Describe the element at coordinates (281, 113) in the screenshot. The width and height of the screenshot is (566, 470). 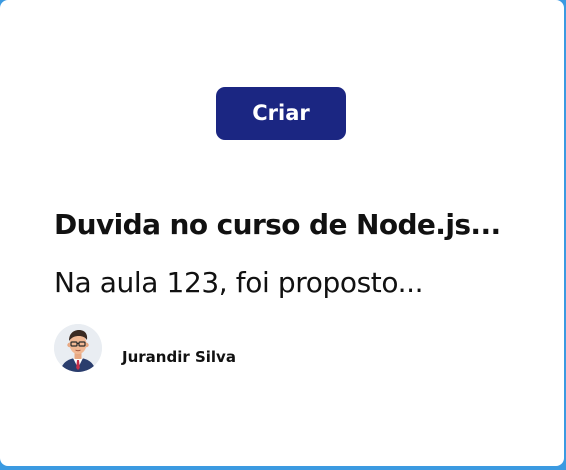
I see `create-button: Criar` at that location.